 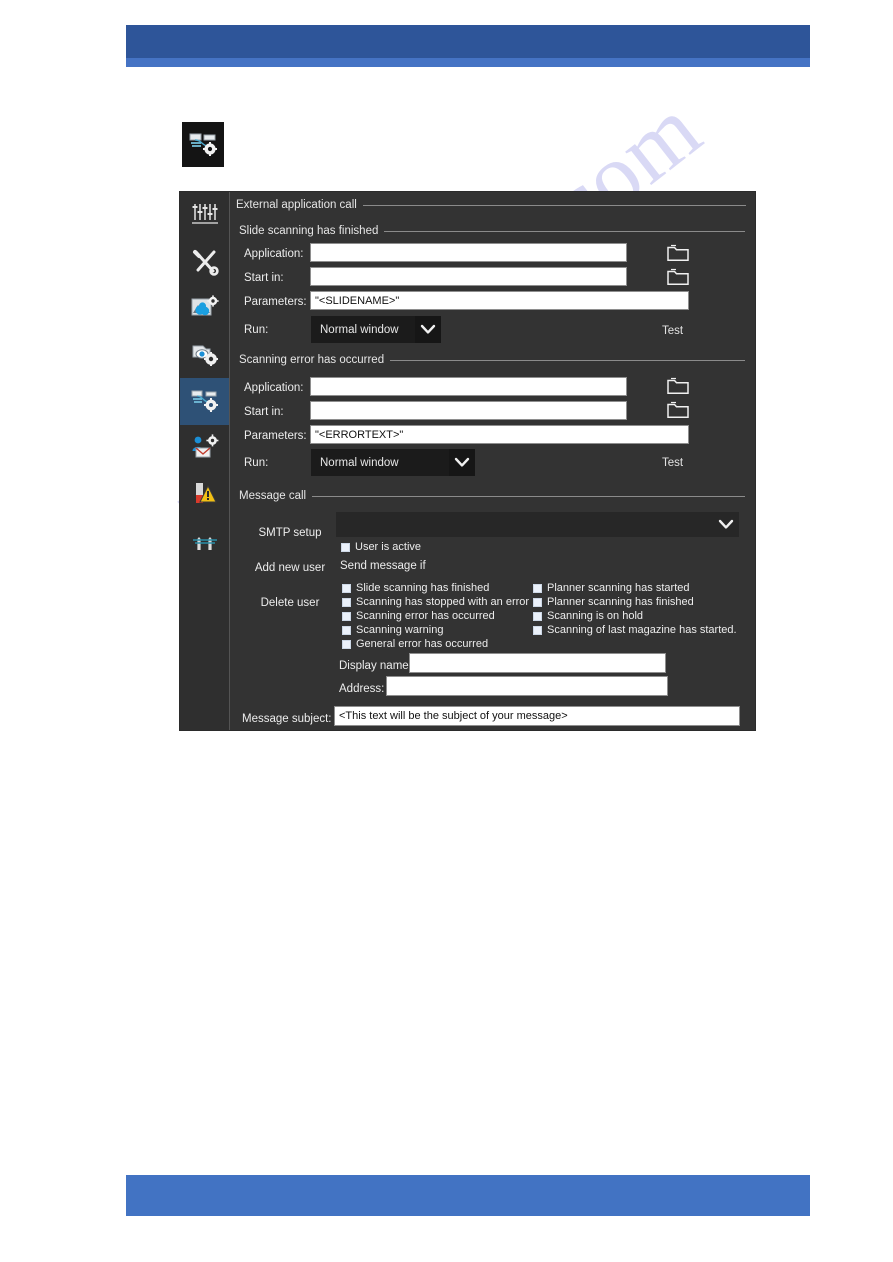 I want to click on sidebar-item-camera-settings, so click(x=204, y=355).